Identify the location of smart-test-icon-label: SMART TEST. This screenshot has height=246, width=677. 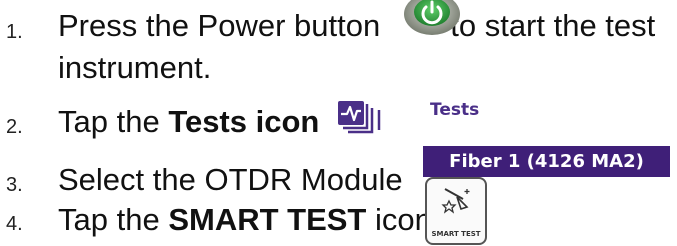
(456, 234).